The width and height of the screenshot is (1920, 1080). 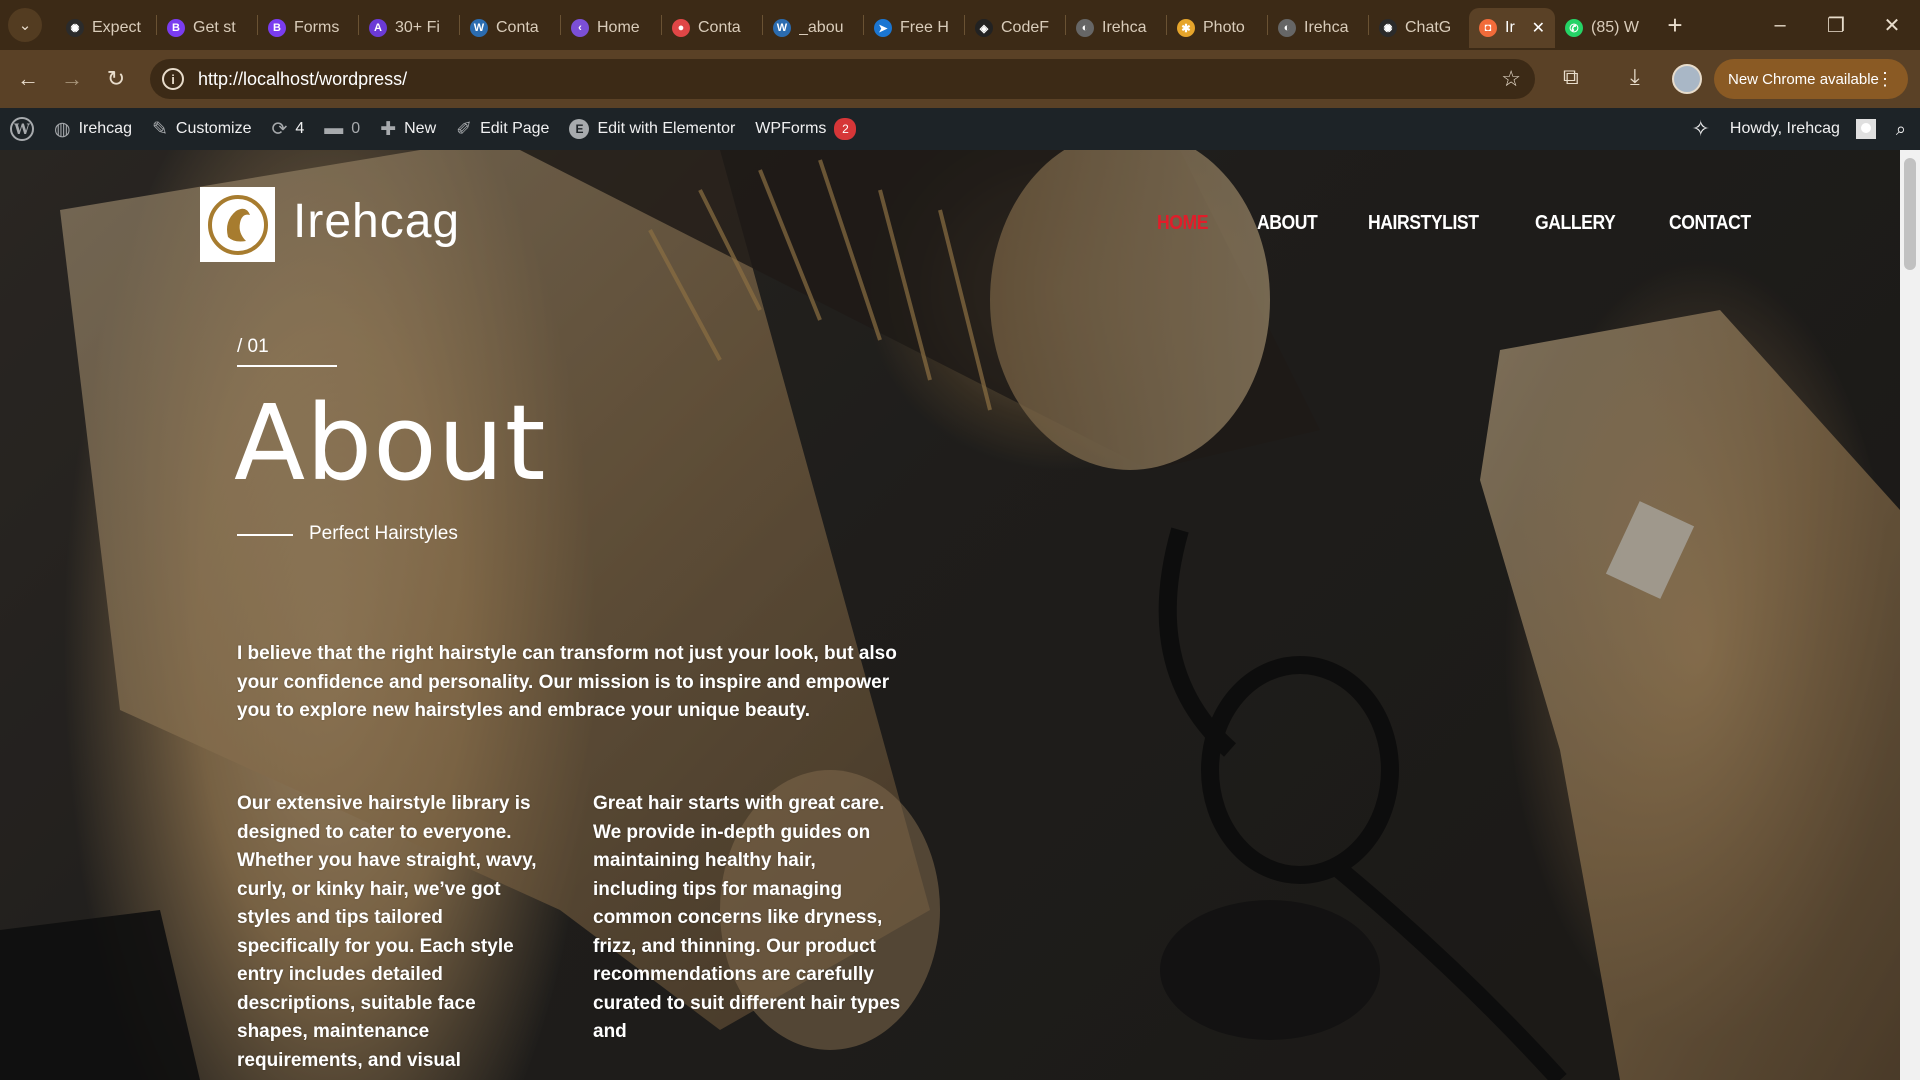 I want to click on browser-tab: A 30+ Fi, so click(x=409, y=28).